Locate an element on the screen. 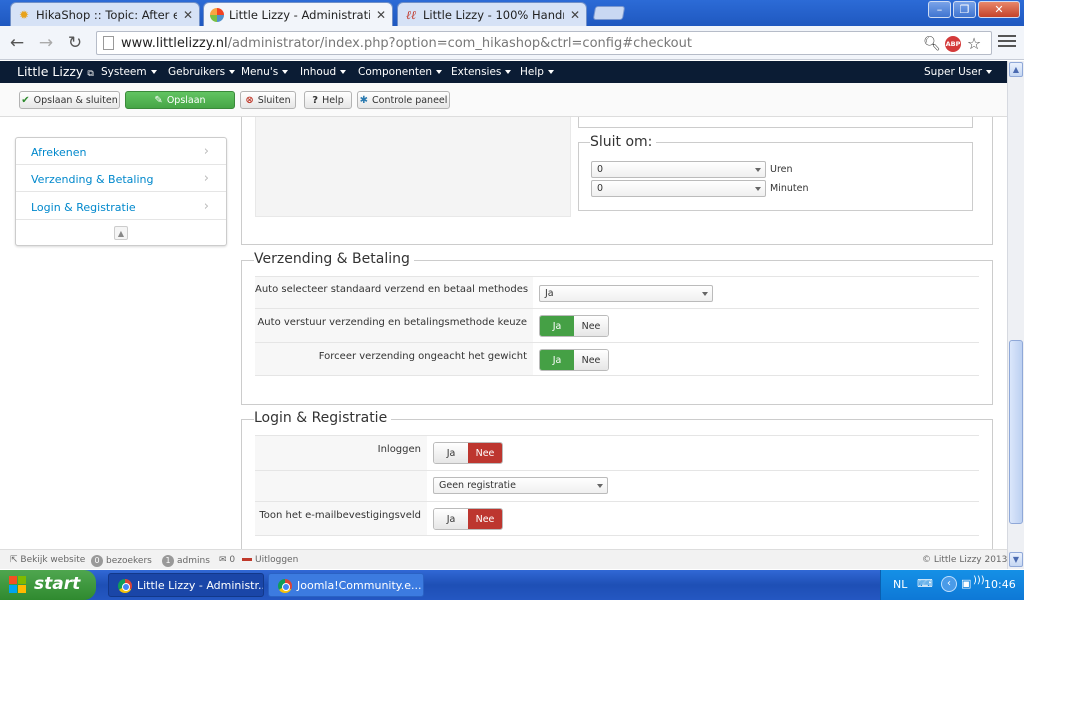 The width and height of the screenshot is (1068, 712). closing-hours-select: 0 is located at coordinates (678, 169).